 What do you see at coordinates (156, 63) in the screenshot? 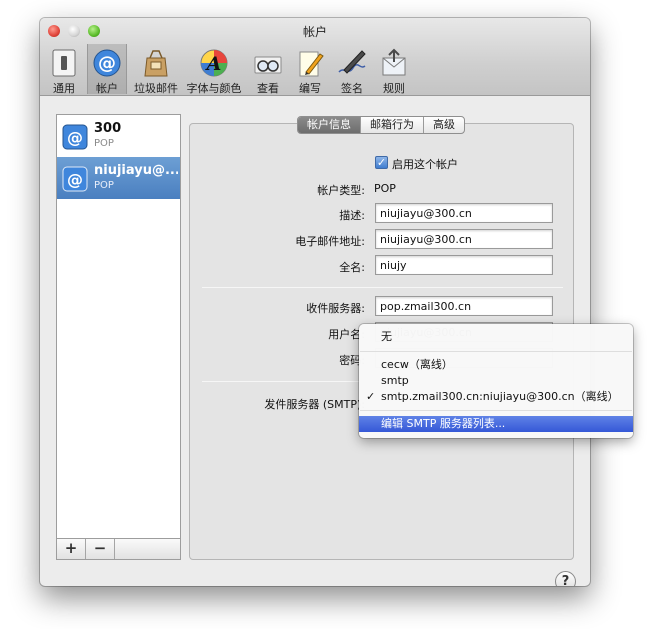
I see `junk-bag-icon` at bounding box center [156, 63].